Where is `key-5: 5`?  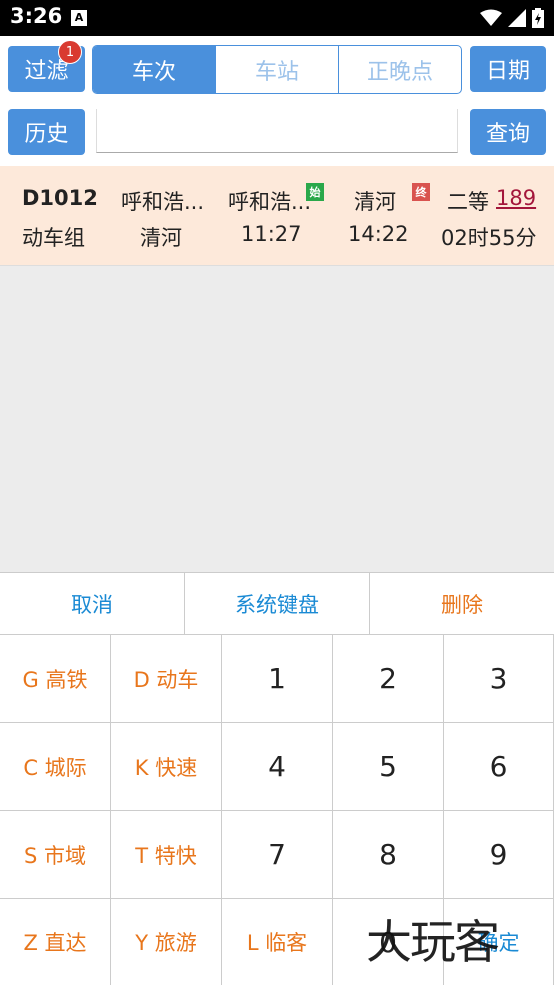
key-5: 5 is located at coordinates (388, 767).